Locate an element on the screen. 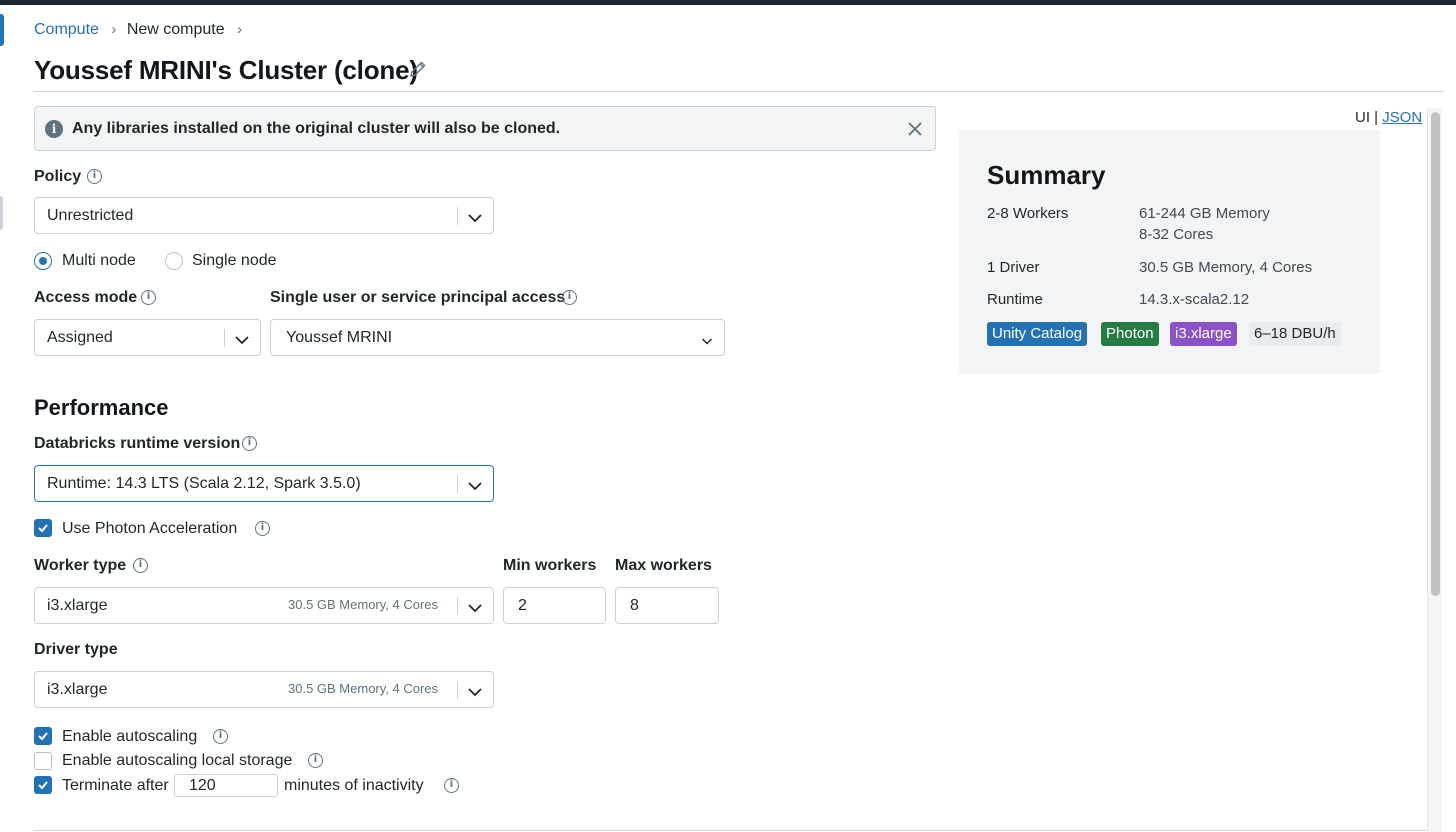  worker-type-detail: 30.5 GB Memory, 4 Cores is located at coordinates (363, 604).